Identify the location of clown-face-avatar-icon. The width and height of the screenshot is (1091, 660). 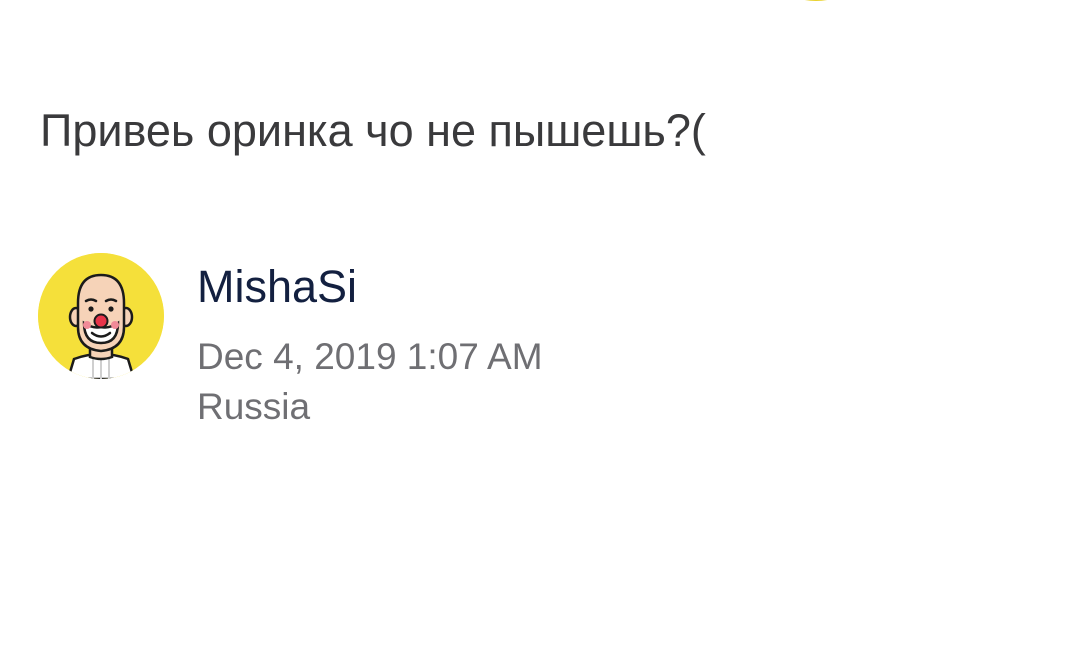
(101, 316).